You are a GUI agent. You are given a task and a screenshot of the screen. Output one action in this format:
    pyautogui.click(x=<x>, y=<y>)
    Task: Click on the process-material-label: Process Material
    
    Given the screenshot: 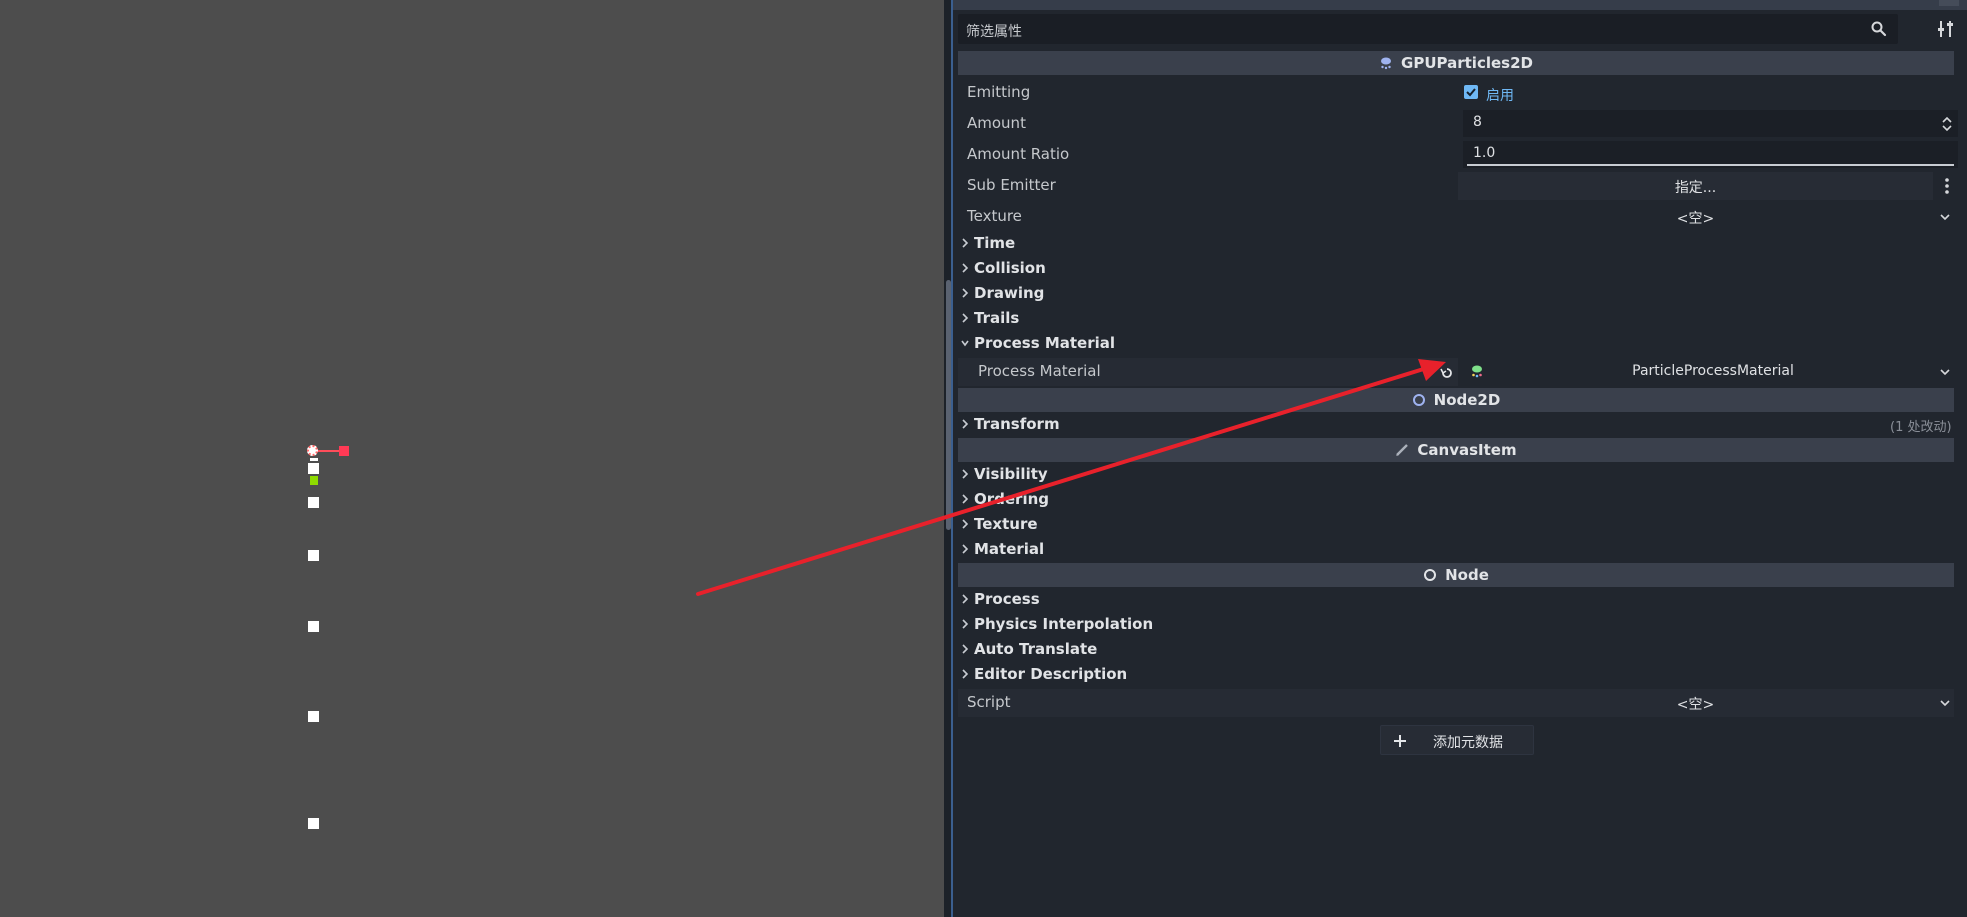 What is the action you would take?
    pyautogui.click(x=1039, y=371)
    